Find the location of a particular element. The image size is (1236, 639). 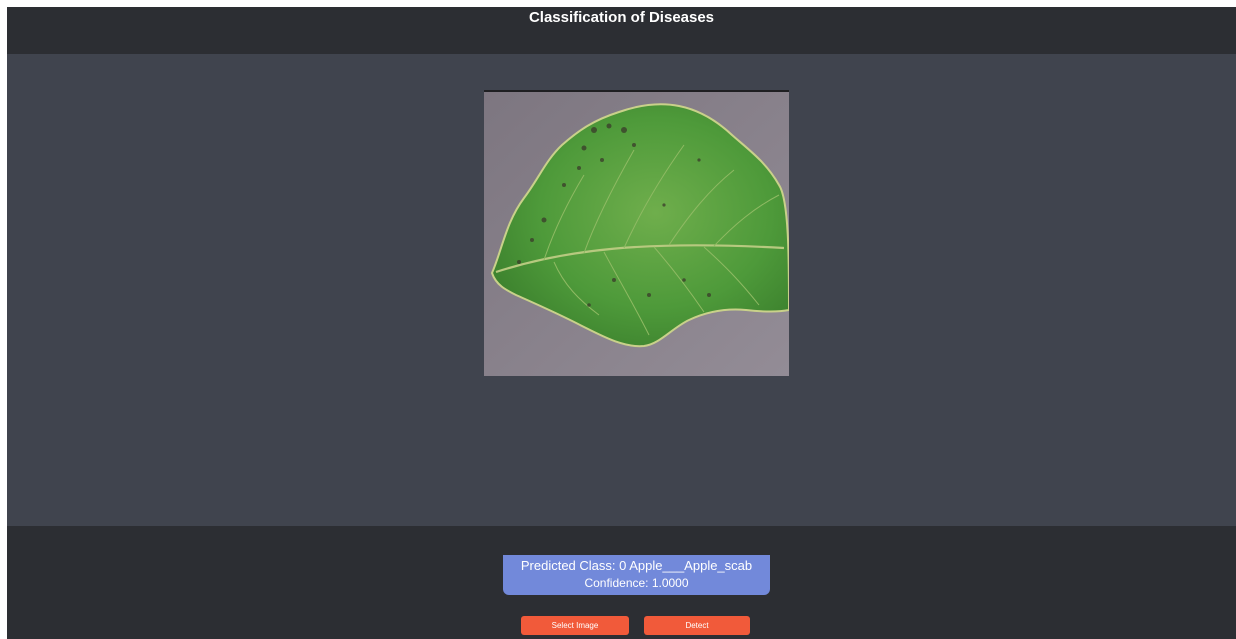

header-bar: Classification of Diseases is located at coordinates (621, 30).